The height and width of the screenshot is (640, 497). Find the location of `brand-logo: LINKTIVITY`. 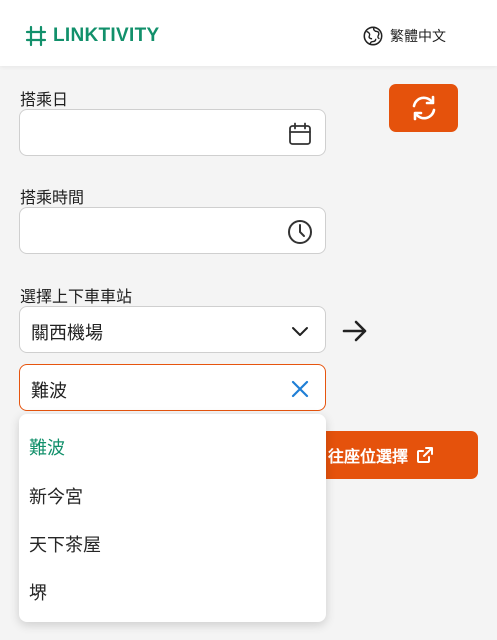

brand-logo: LINKTIVITY is located at coordinates (91, 36).